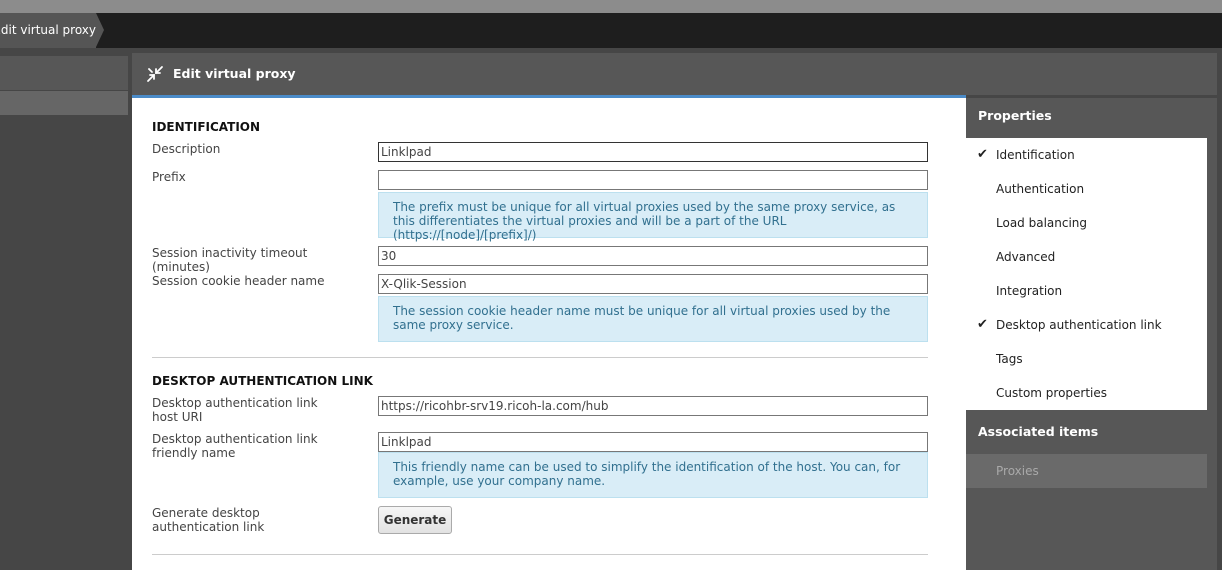 This screenshot has height=570, width=1222. I want to click on breadcrumb-bar: Edit virtual proxy, so click(611, 30).